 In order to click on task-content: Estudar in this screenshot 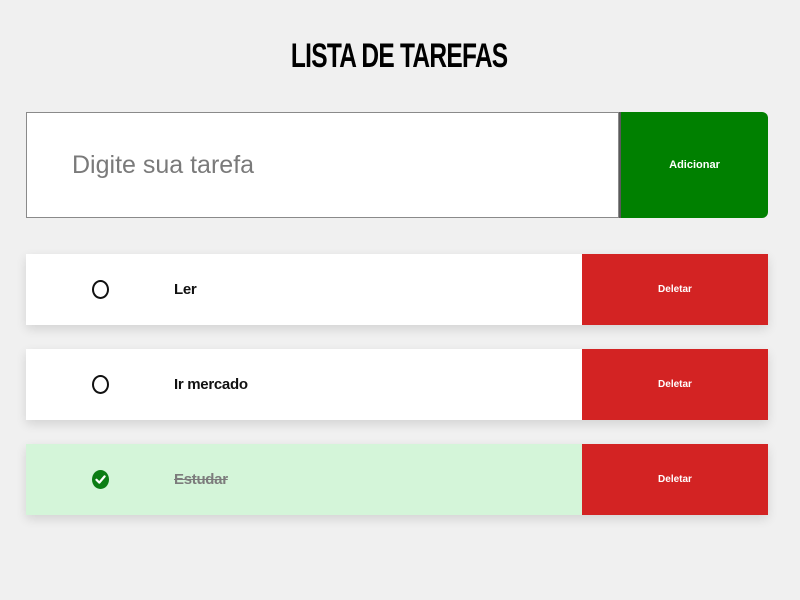, I will do `click(304, 479)`.